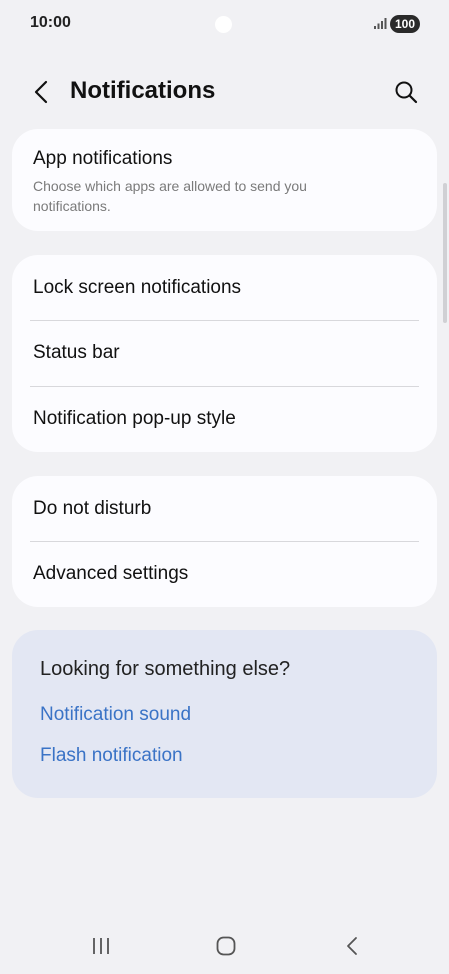 The image size is (449, 974). I want to click on navigation-bar, so click(224, 947).